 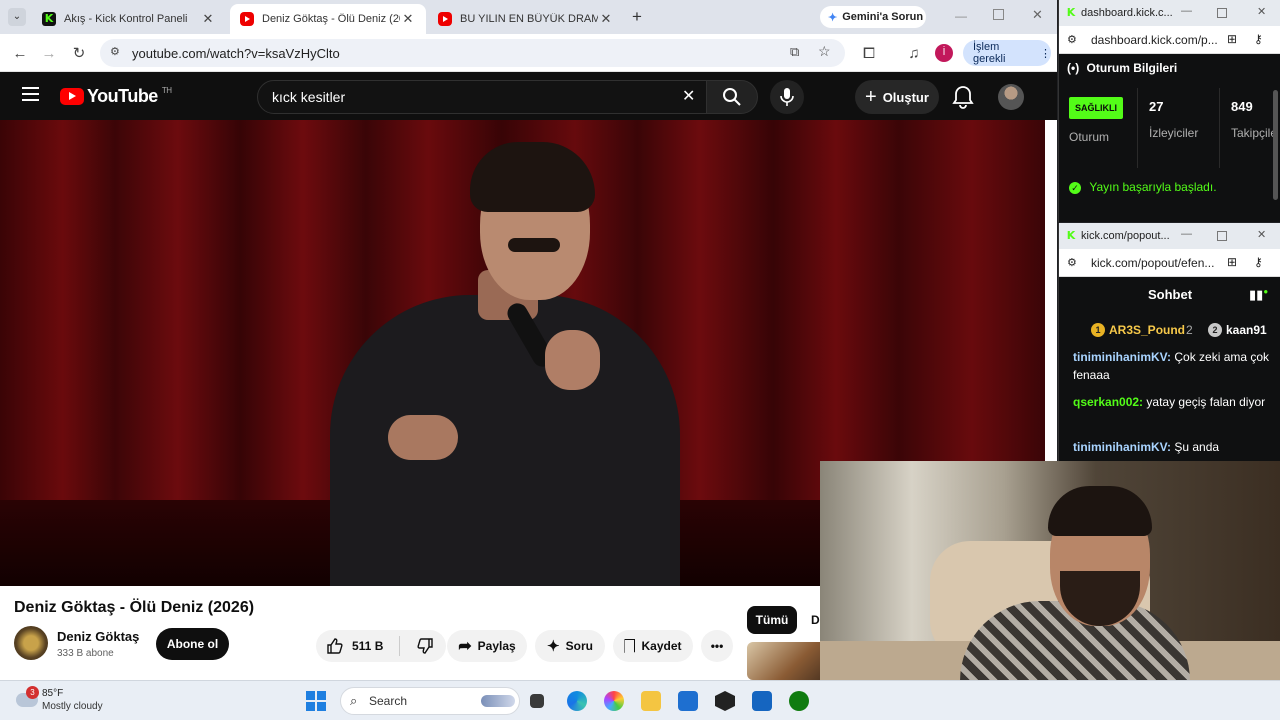 I want to click on chat-title: Sohbet, so click(x=1170, y=294).